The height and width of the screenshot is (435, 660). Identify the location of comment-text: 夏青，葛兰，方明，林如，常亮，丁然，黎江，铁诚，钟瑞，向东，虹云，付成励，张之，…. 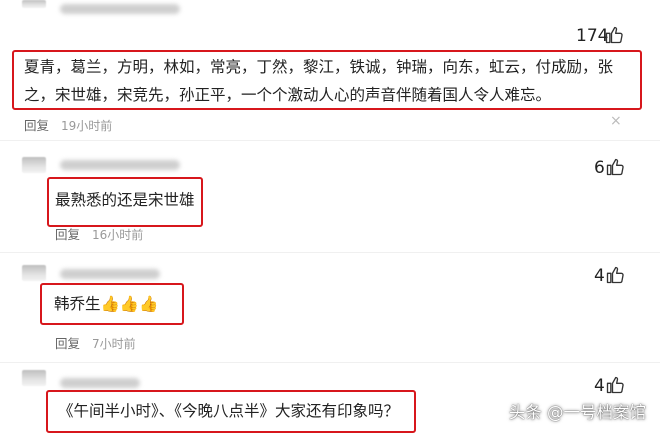
(319, 81).